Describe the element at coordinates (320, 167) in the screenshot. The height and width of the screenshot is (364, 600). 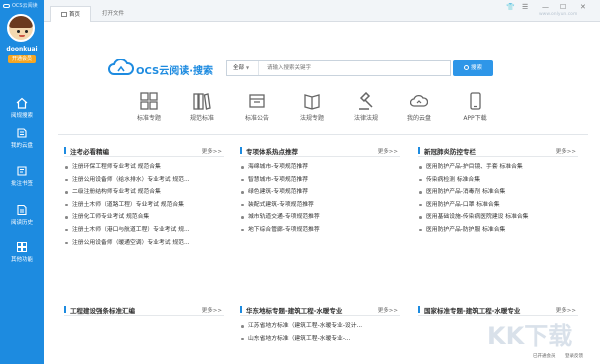
I see `list-item: 海绵城市-专项规范推荐` at that location.